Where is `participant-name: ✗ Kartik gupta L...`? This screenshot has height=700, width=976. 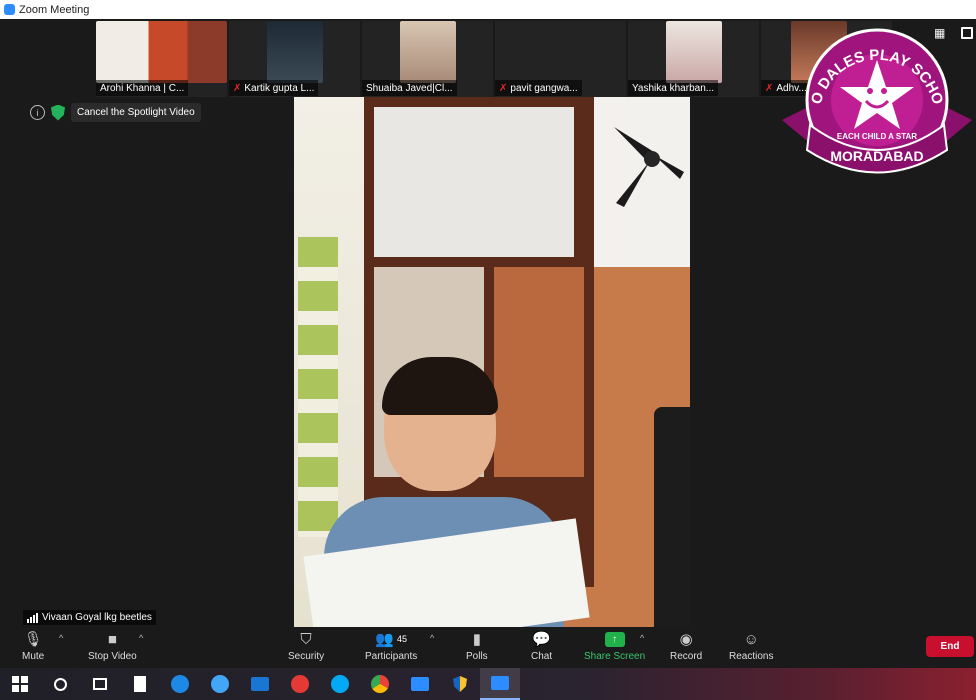 participant-name: ✗ Kartik gupta L... is located at coordinates (274, 88).